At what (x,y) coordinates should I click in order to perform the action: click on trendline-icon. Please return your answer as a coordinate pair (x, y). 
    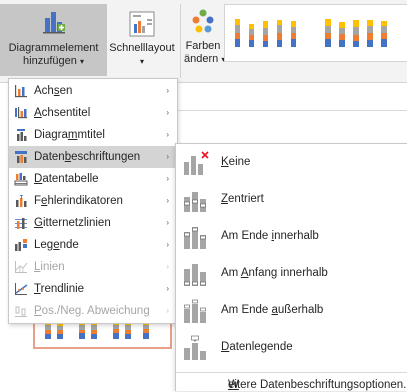
    Looking at the image, I should click on (21, 289).